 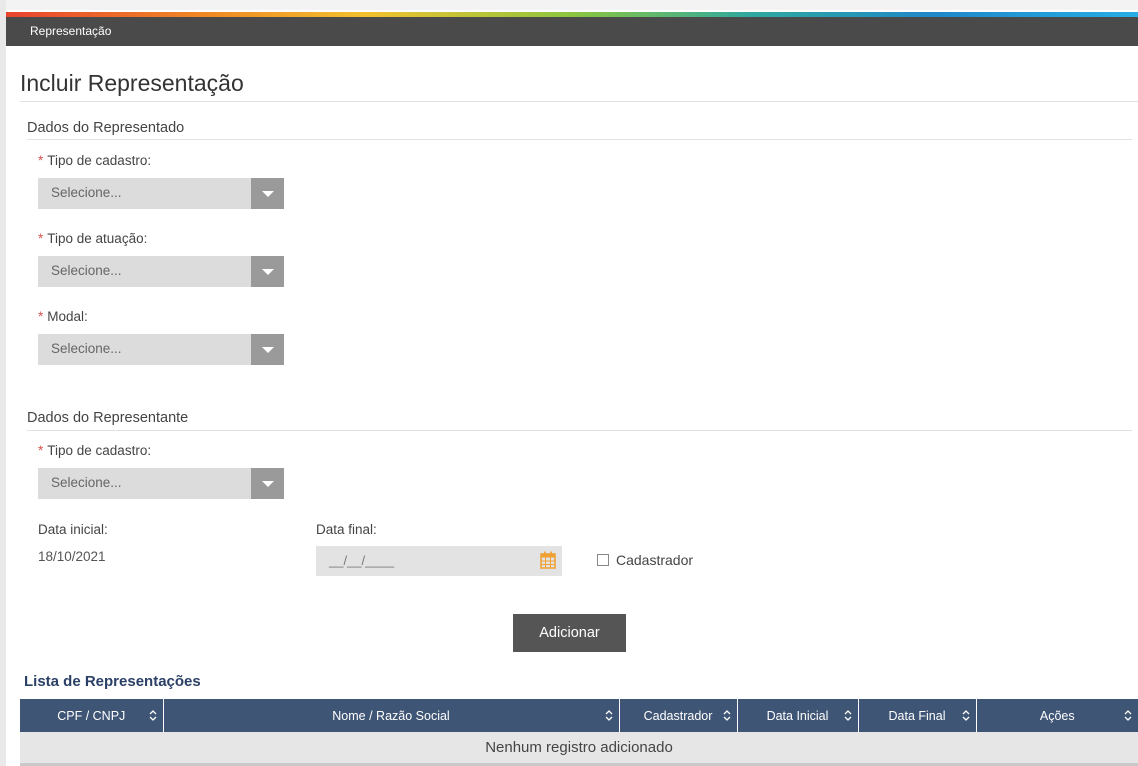 I want to click on representative-section-title: Dados do Representante, so click(x=108, y=418).